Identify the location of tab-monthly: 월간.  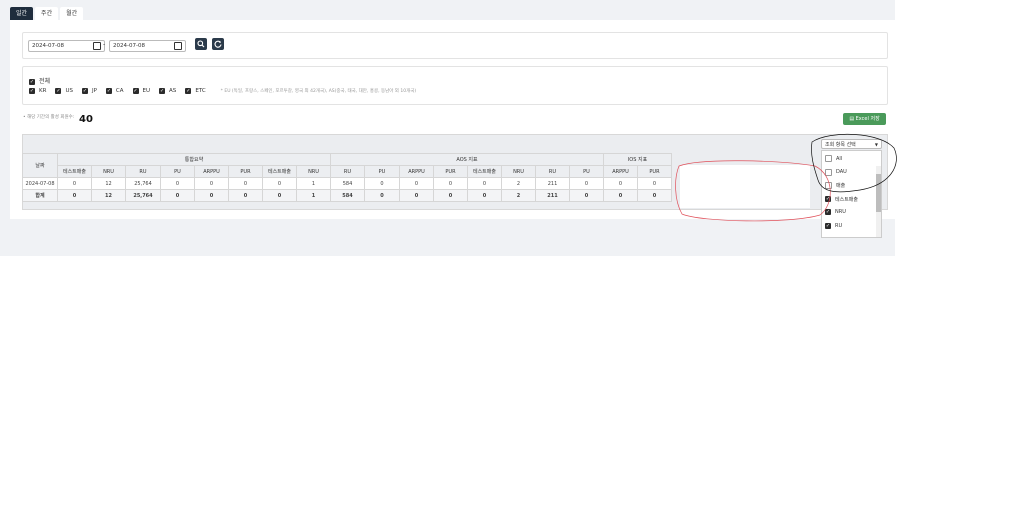
(72, 13).